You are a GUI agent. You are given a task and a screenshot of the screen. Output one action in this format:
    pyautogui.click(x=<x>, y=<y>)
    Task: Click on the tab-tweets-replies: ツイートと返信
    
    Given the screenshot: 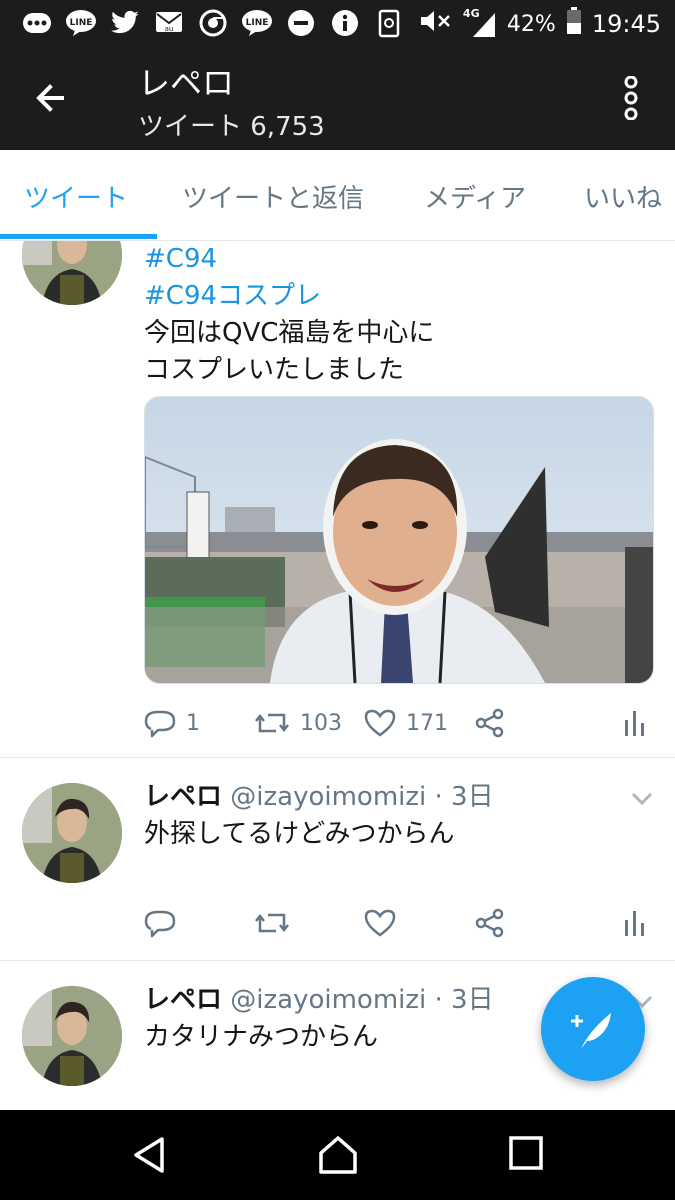 What is the action you would take?
    pyautogui.click(x=273, y=196)
    